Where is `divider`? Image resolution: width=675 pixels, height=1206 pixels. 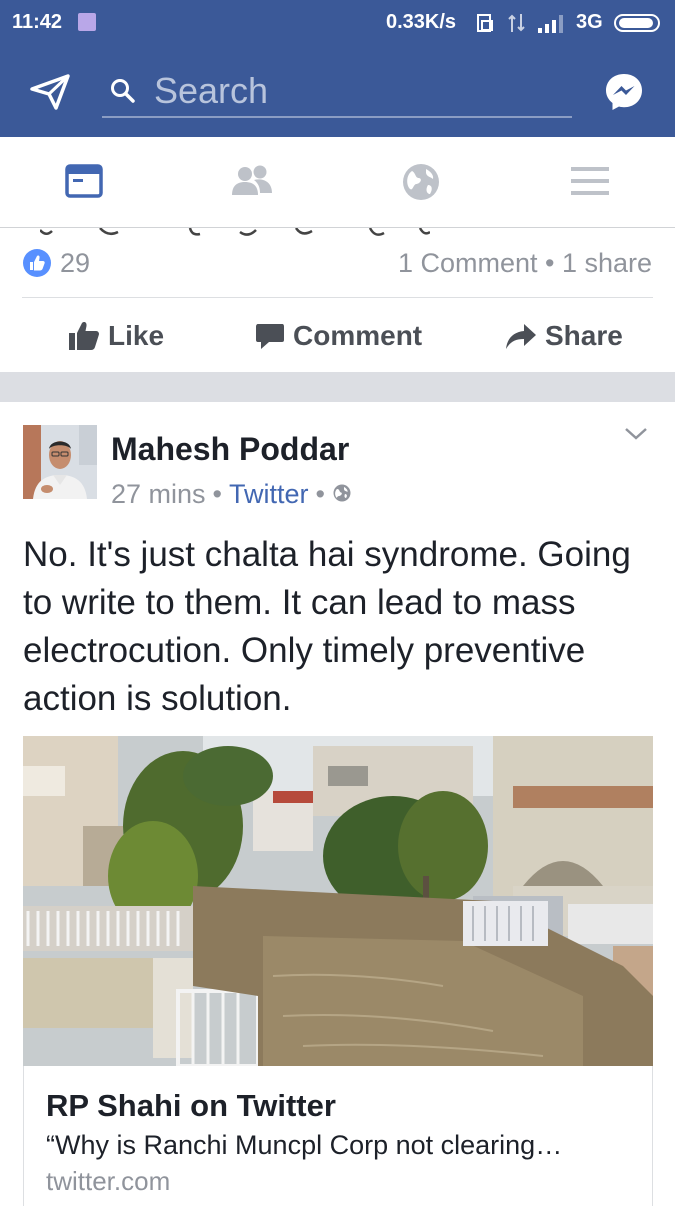 divider is located at coordinates (337, 297).